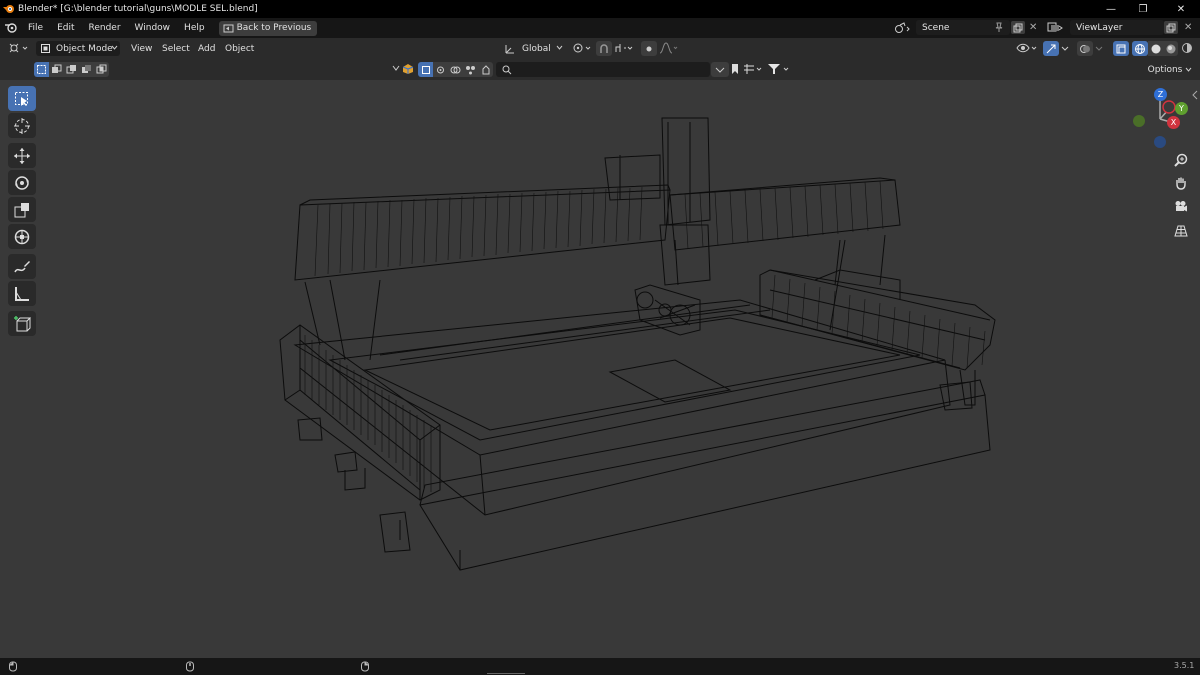  Describe the element at coordinates (507, 70) in the screenshot. I see `search-icon` at that location.